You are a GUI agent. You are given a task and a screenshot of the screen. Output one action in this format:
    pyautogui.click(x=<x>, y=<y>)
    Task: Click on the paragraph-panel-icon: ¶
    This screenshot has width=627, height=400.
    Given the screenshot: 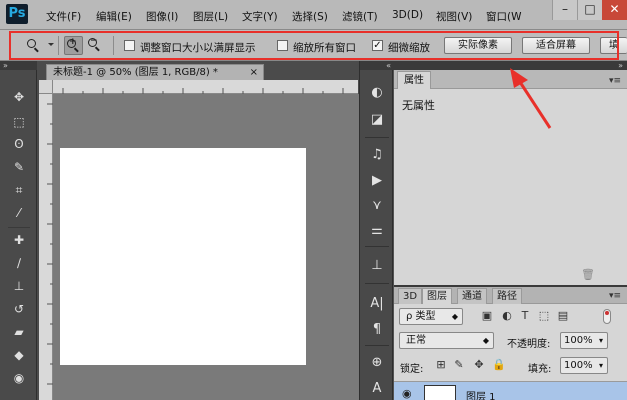 What is the action you would take?
    pyautogui.click(x=377, y=330)
    